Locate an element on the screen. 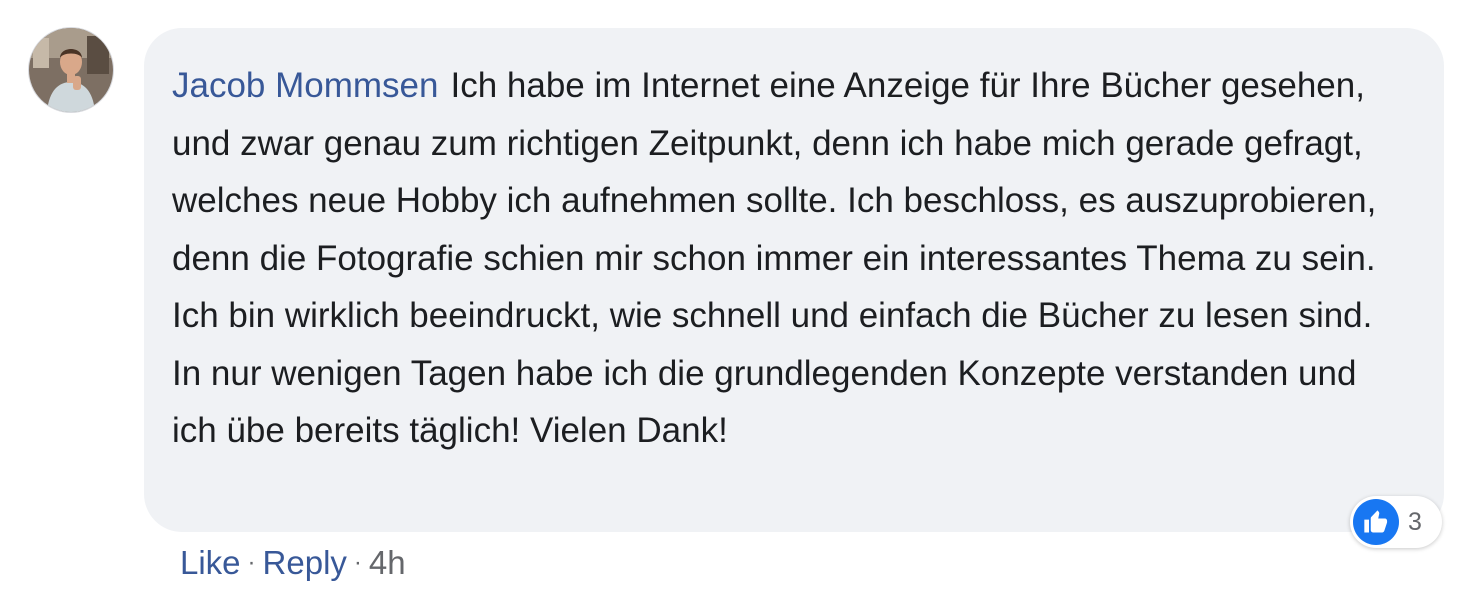 This screenshot has width=1484, height=606. comment-actions: Like · Reply · 4h is located at coordinates (293, 563).